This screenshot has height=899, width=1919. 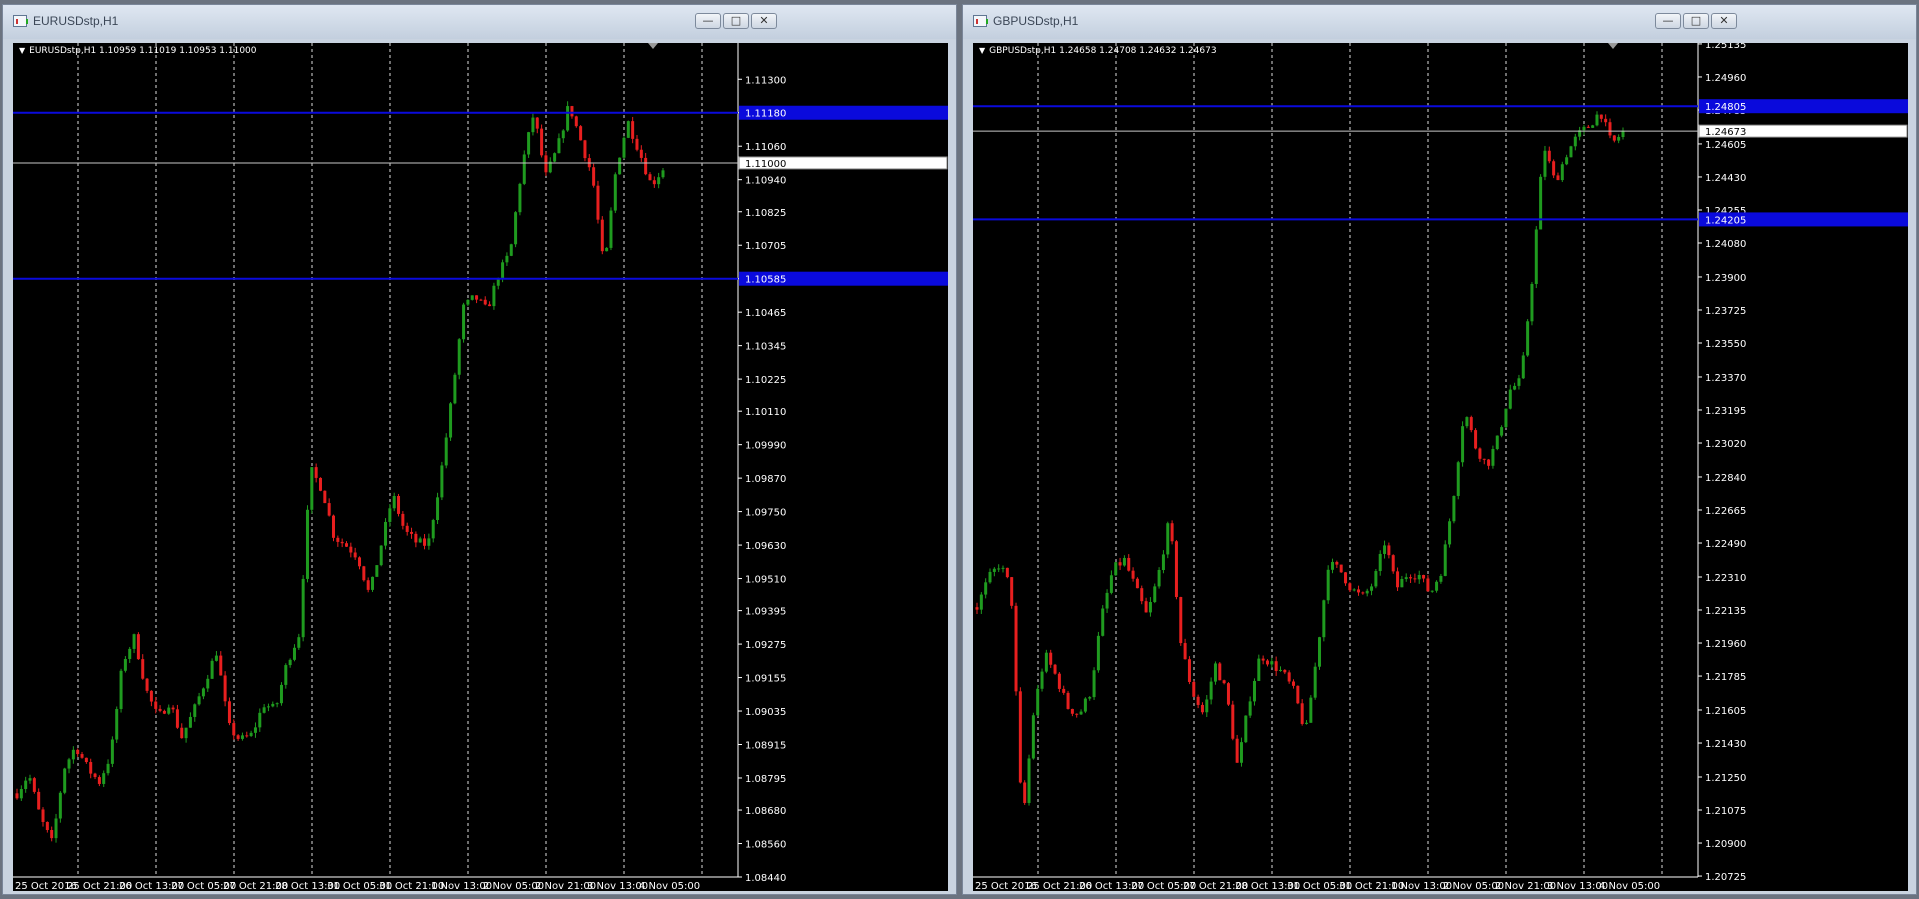 What do you see at coordinates (1725, 677) in the screenshot?
I see `price-axis-label: 1.21785` at bounding box center [1725, 677].